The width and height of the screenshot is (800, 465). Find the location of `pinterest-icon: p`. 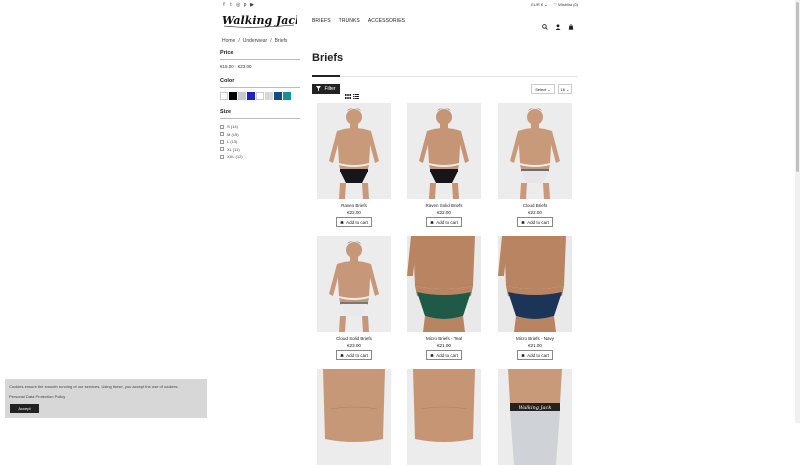

pinterest-icon: p is located at coordinates (245, 5).